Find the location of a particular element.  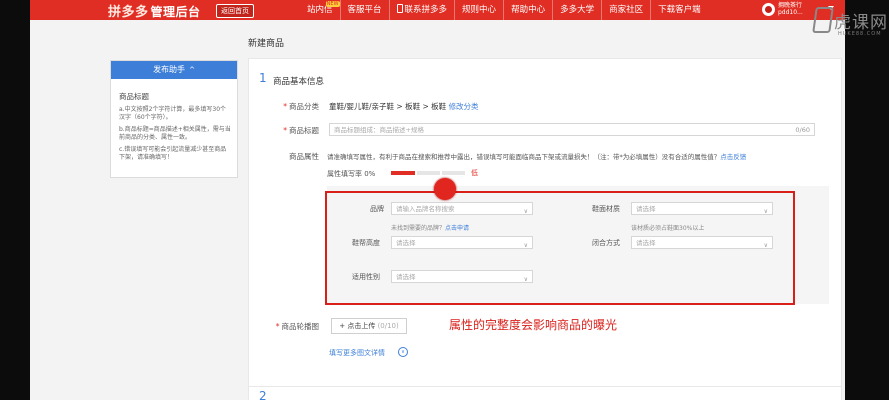

helper-tip: c.错误填写可能会引起流量减少甚至商品下架，请准确填写！ is located at coordinates (173, 153).